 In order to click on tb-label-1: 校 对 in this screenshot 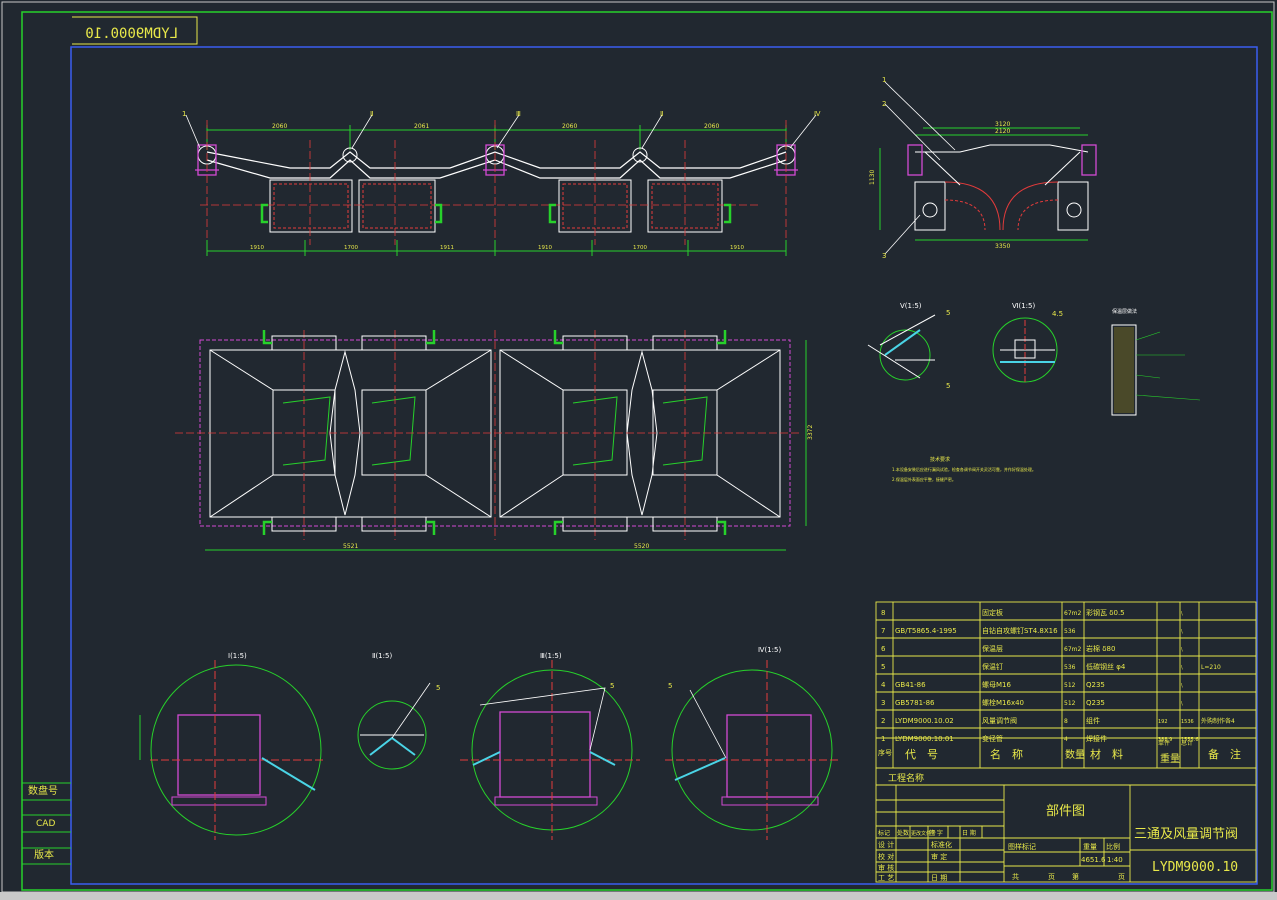, I will do `click(886, 856)`.